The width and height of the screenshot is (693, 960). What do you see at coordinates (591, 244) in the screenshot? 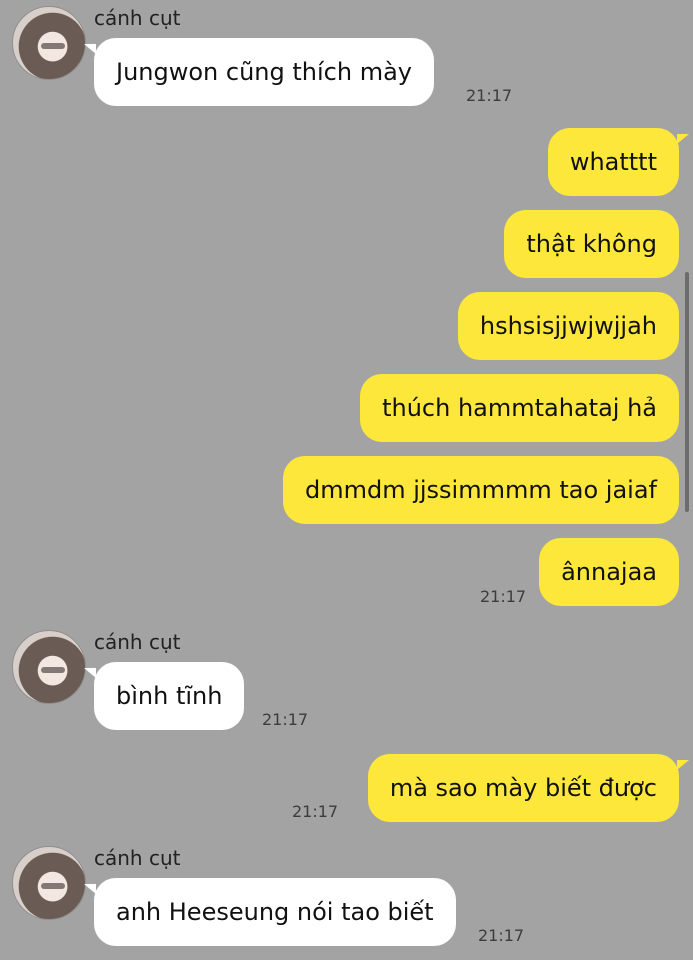
I see `message-bubble-outgoing: thật không` at bounding box center [591, 244].